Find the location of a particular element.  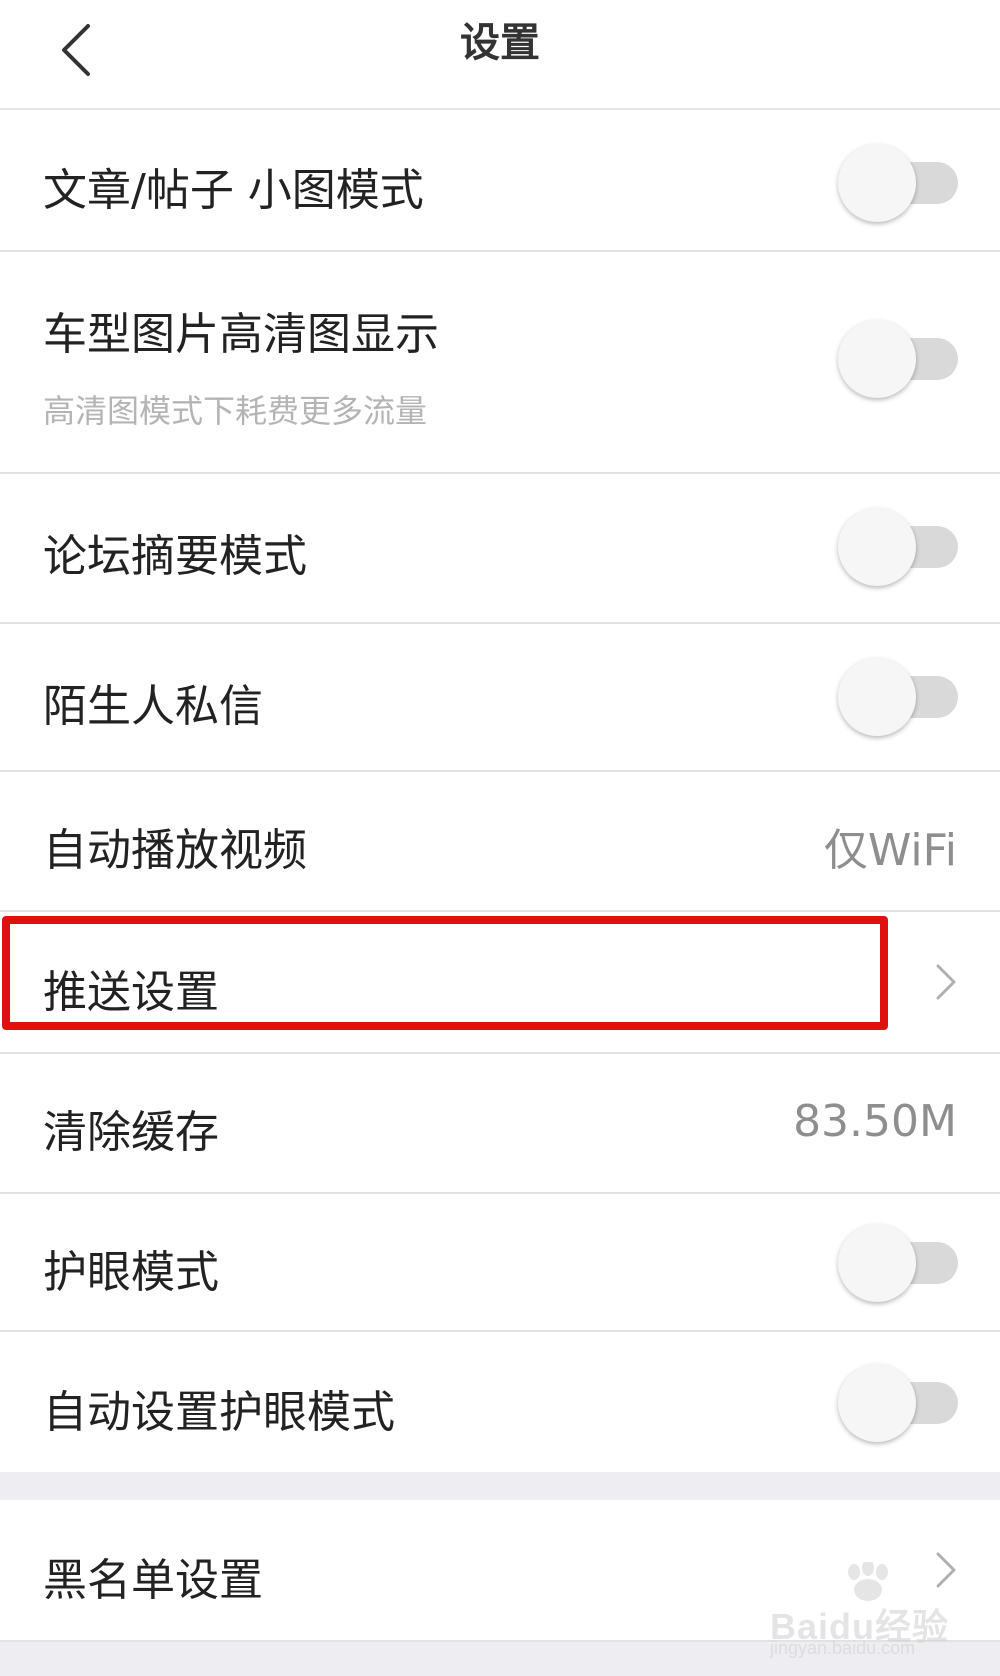

stranger-messages-toggle is located at coordinates (899, 697).